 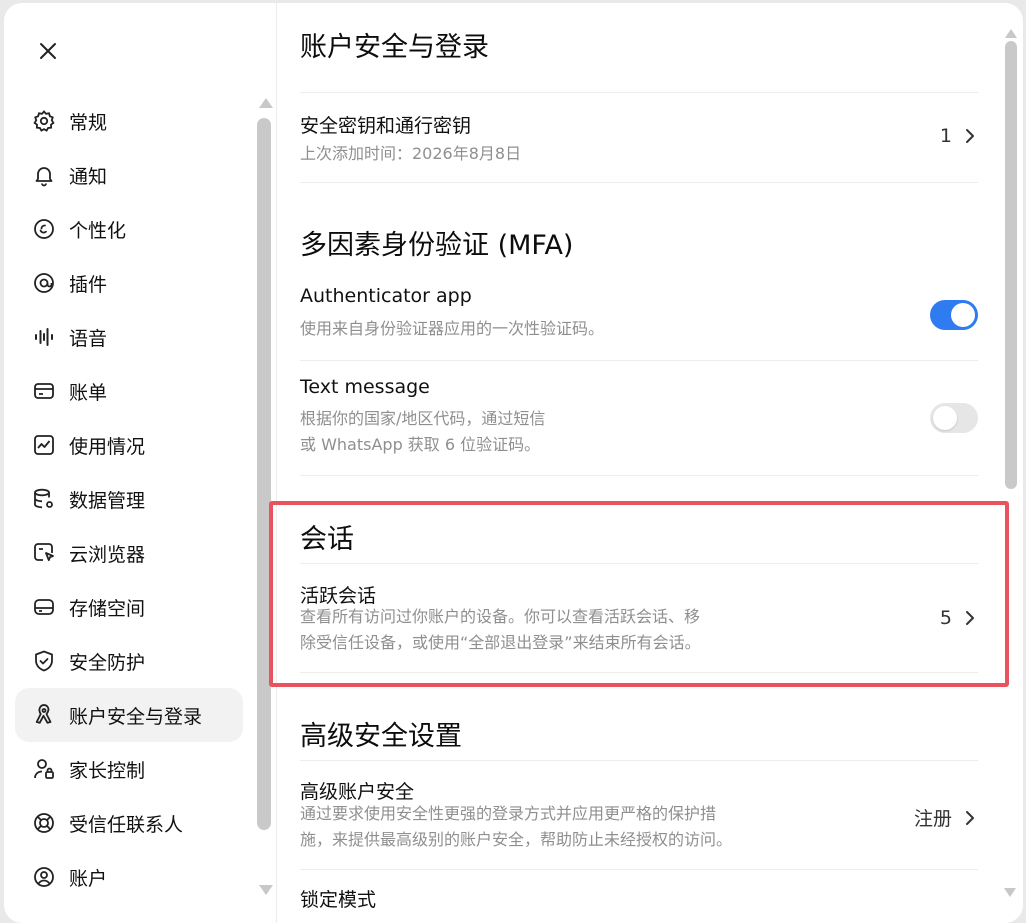 What do you see at coordinates (394, 47) in the screenshot?
I see `page-title: 账户安全与登录` at bounding box center [394, 47].